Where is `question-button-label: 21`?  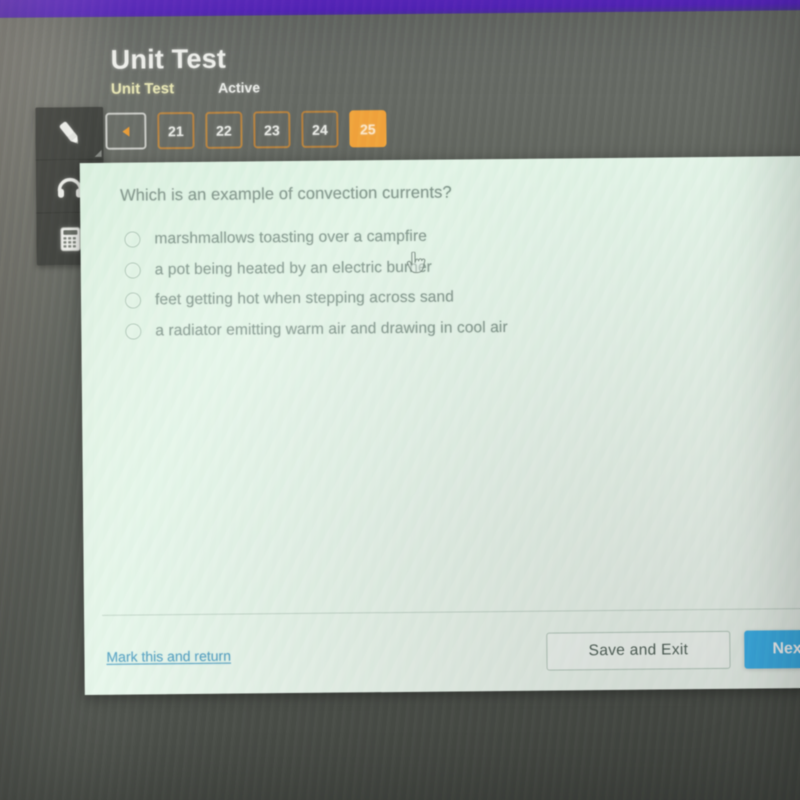
question-button-label: 21 is located at coordinates (176, 130).